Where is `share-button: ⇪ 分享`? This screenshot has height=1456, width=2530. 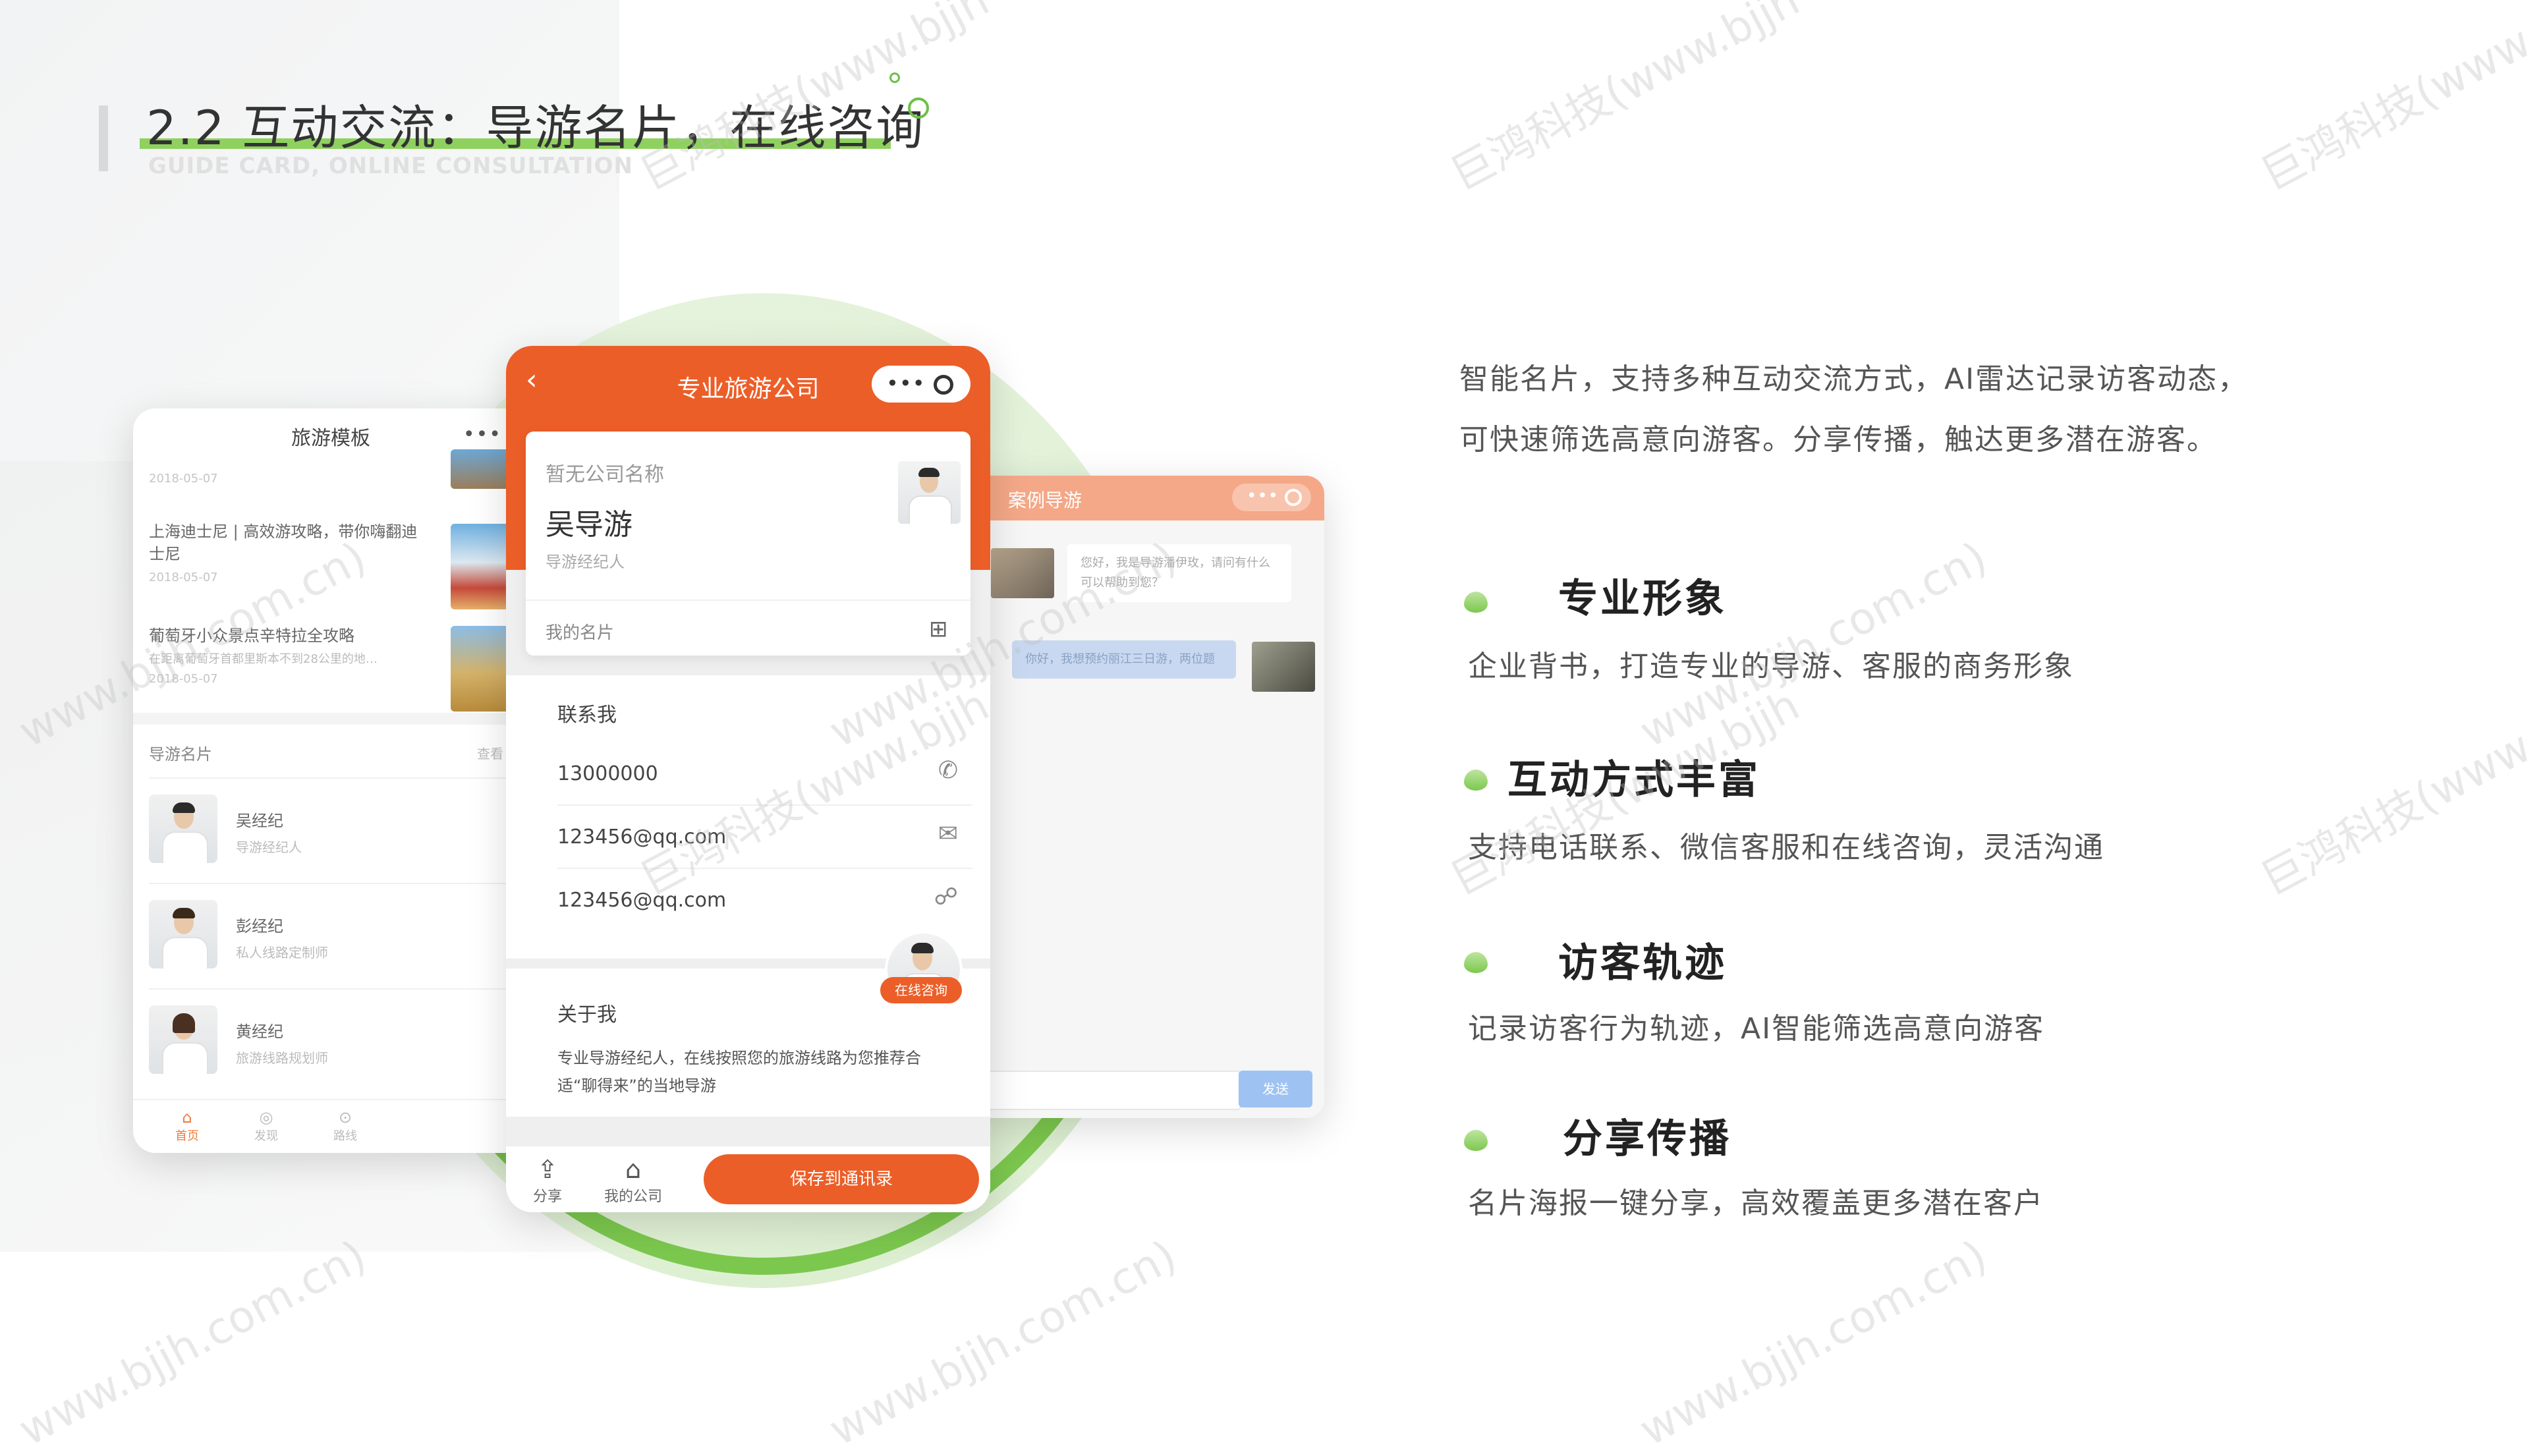 share-button: ⇪ 分享 is located at coordinates (547, 1180).